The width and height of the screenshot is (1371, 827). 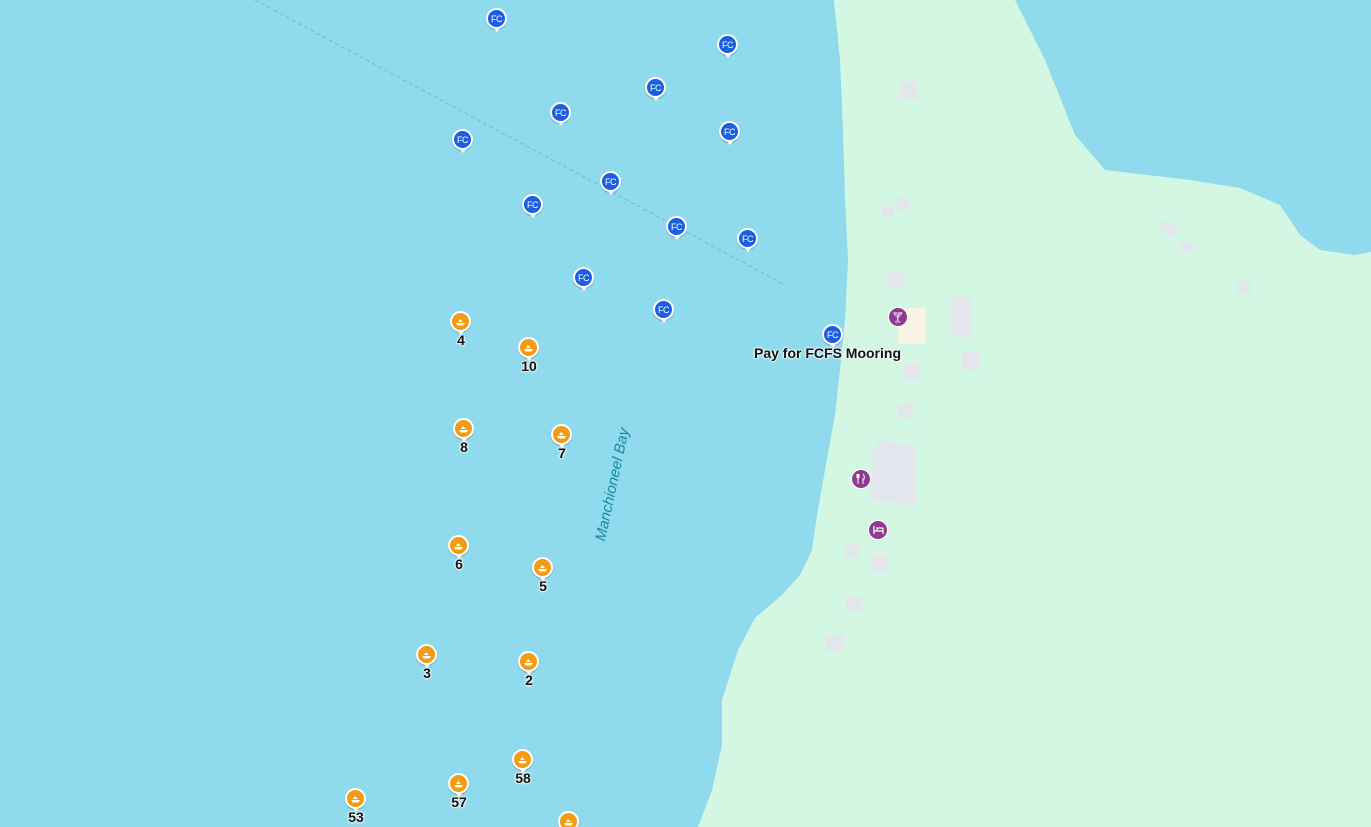 What do you see at coordinates (461, 340) in the screenshot?
I see `mooring-number: 4` at bounding box center [461, 340].